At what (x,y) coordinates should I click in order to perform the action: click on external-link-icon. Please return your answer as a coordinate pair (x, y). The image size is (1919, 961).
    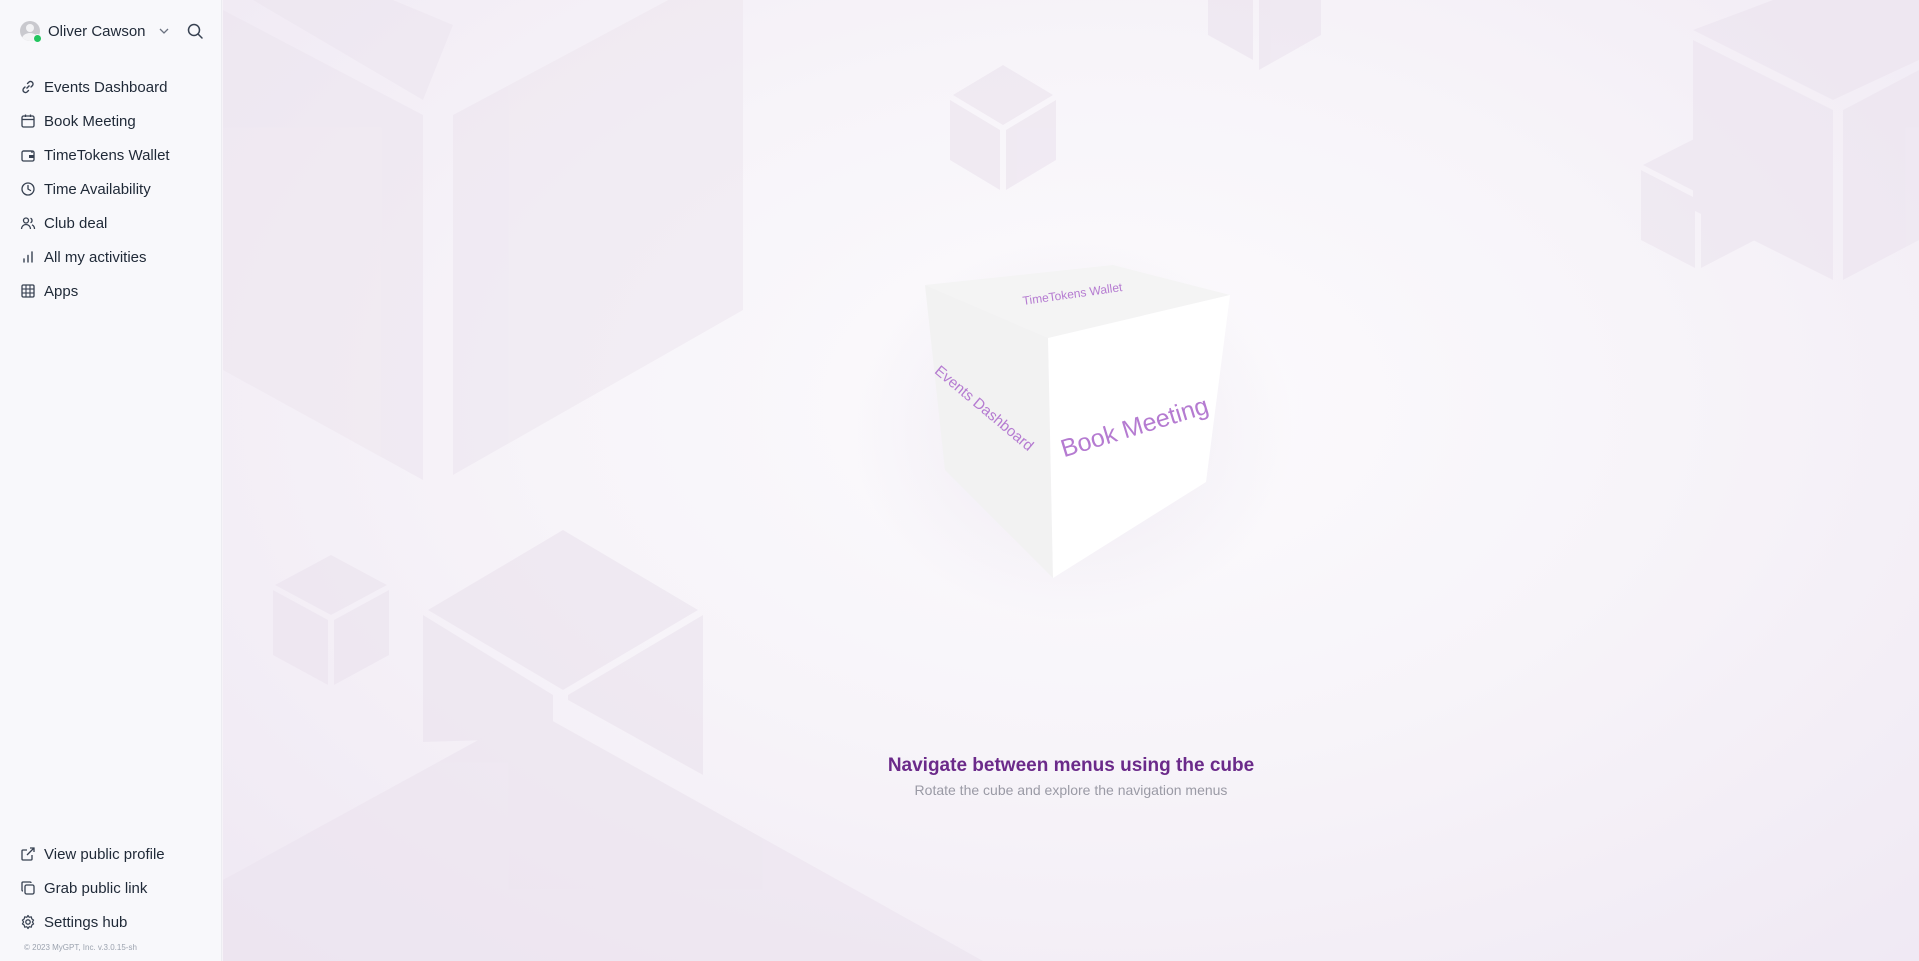
    Looking at the image, I should click on (28, 854).